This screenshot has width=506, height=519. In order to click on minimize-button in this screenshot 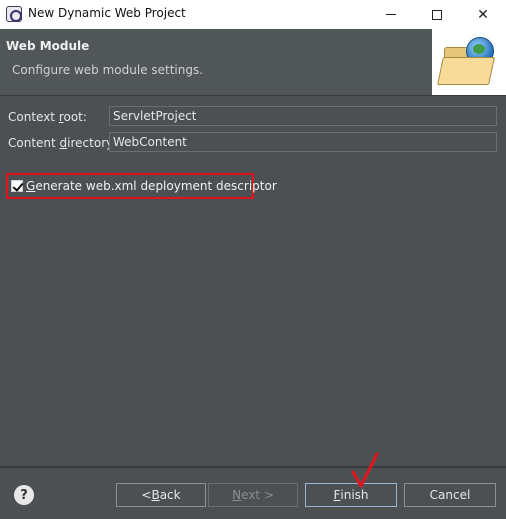, I will do `click(391, 14)`.